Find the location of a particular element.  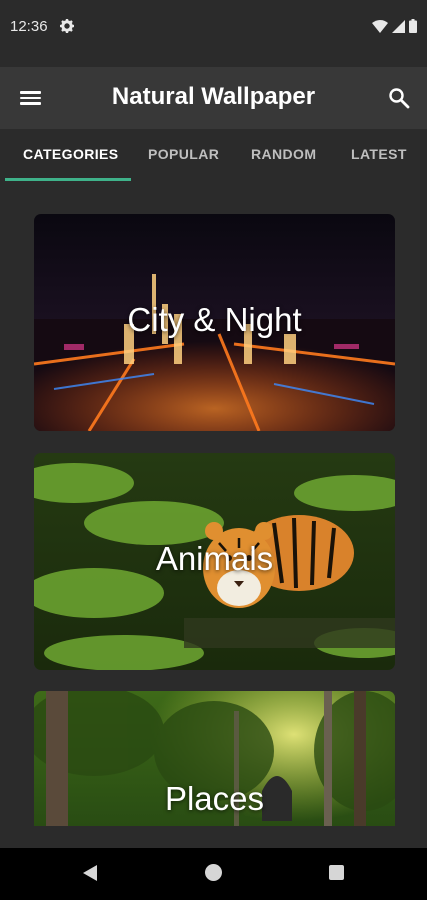

places-image is located at coordinates (214, 758).